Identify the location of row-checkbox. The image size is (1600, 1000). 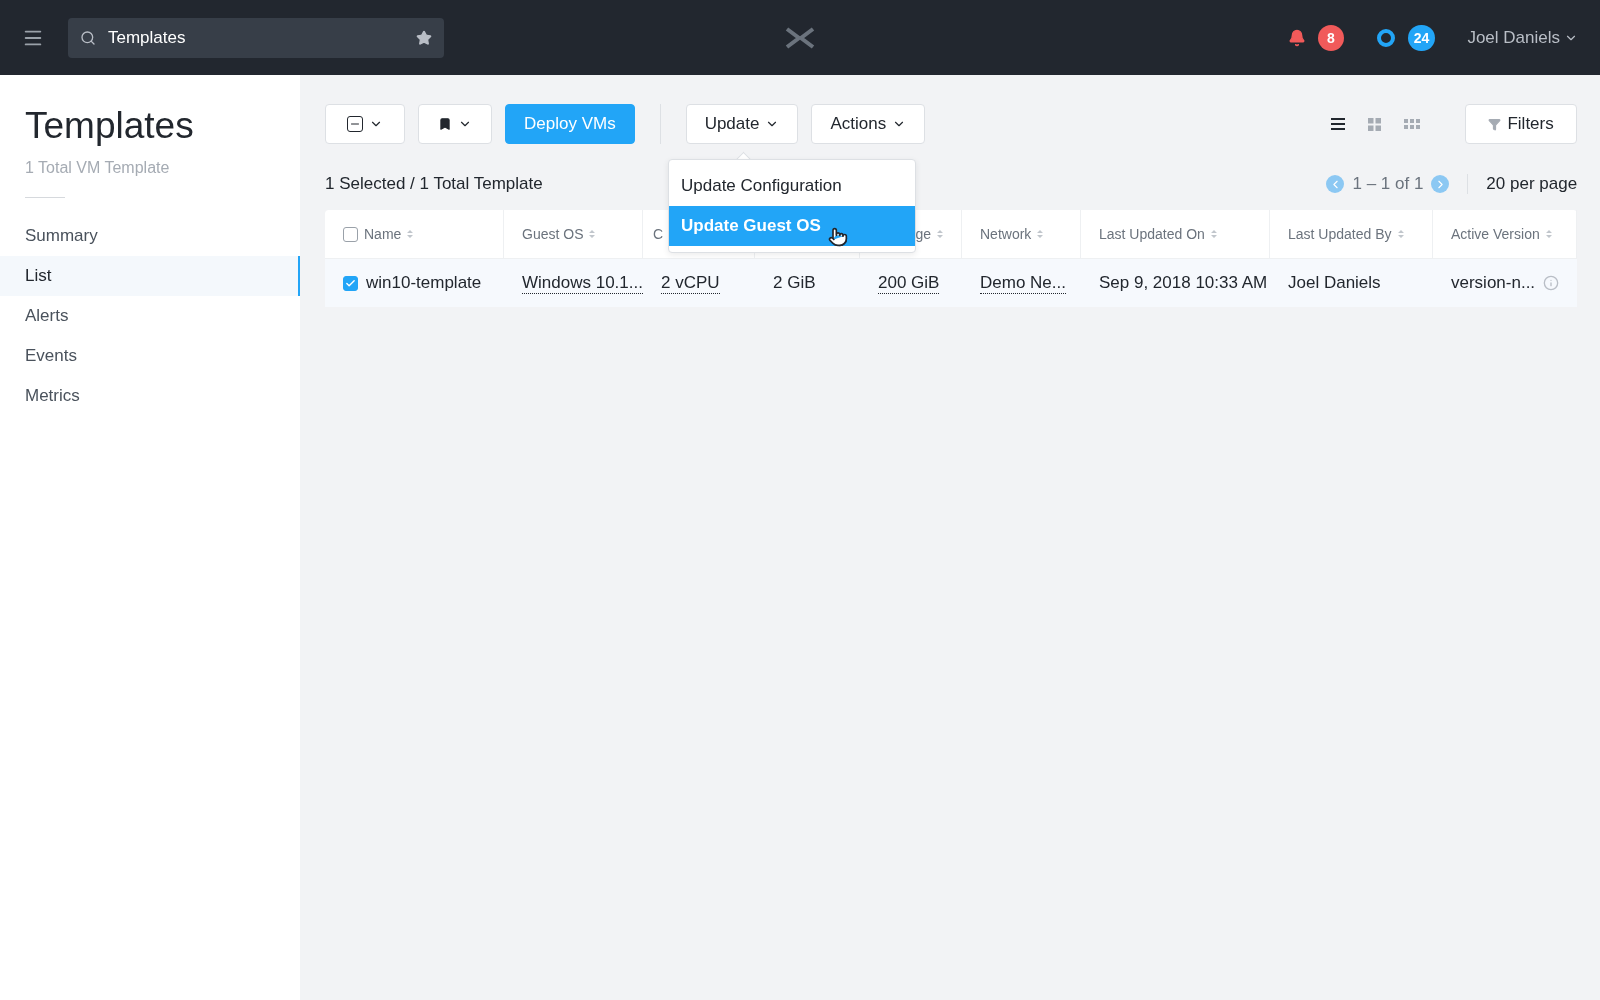
(350, 283).